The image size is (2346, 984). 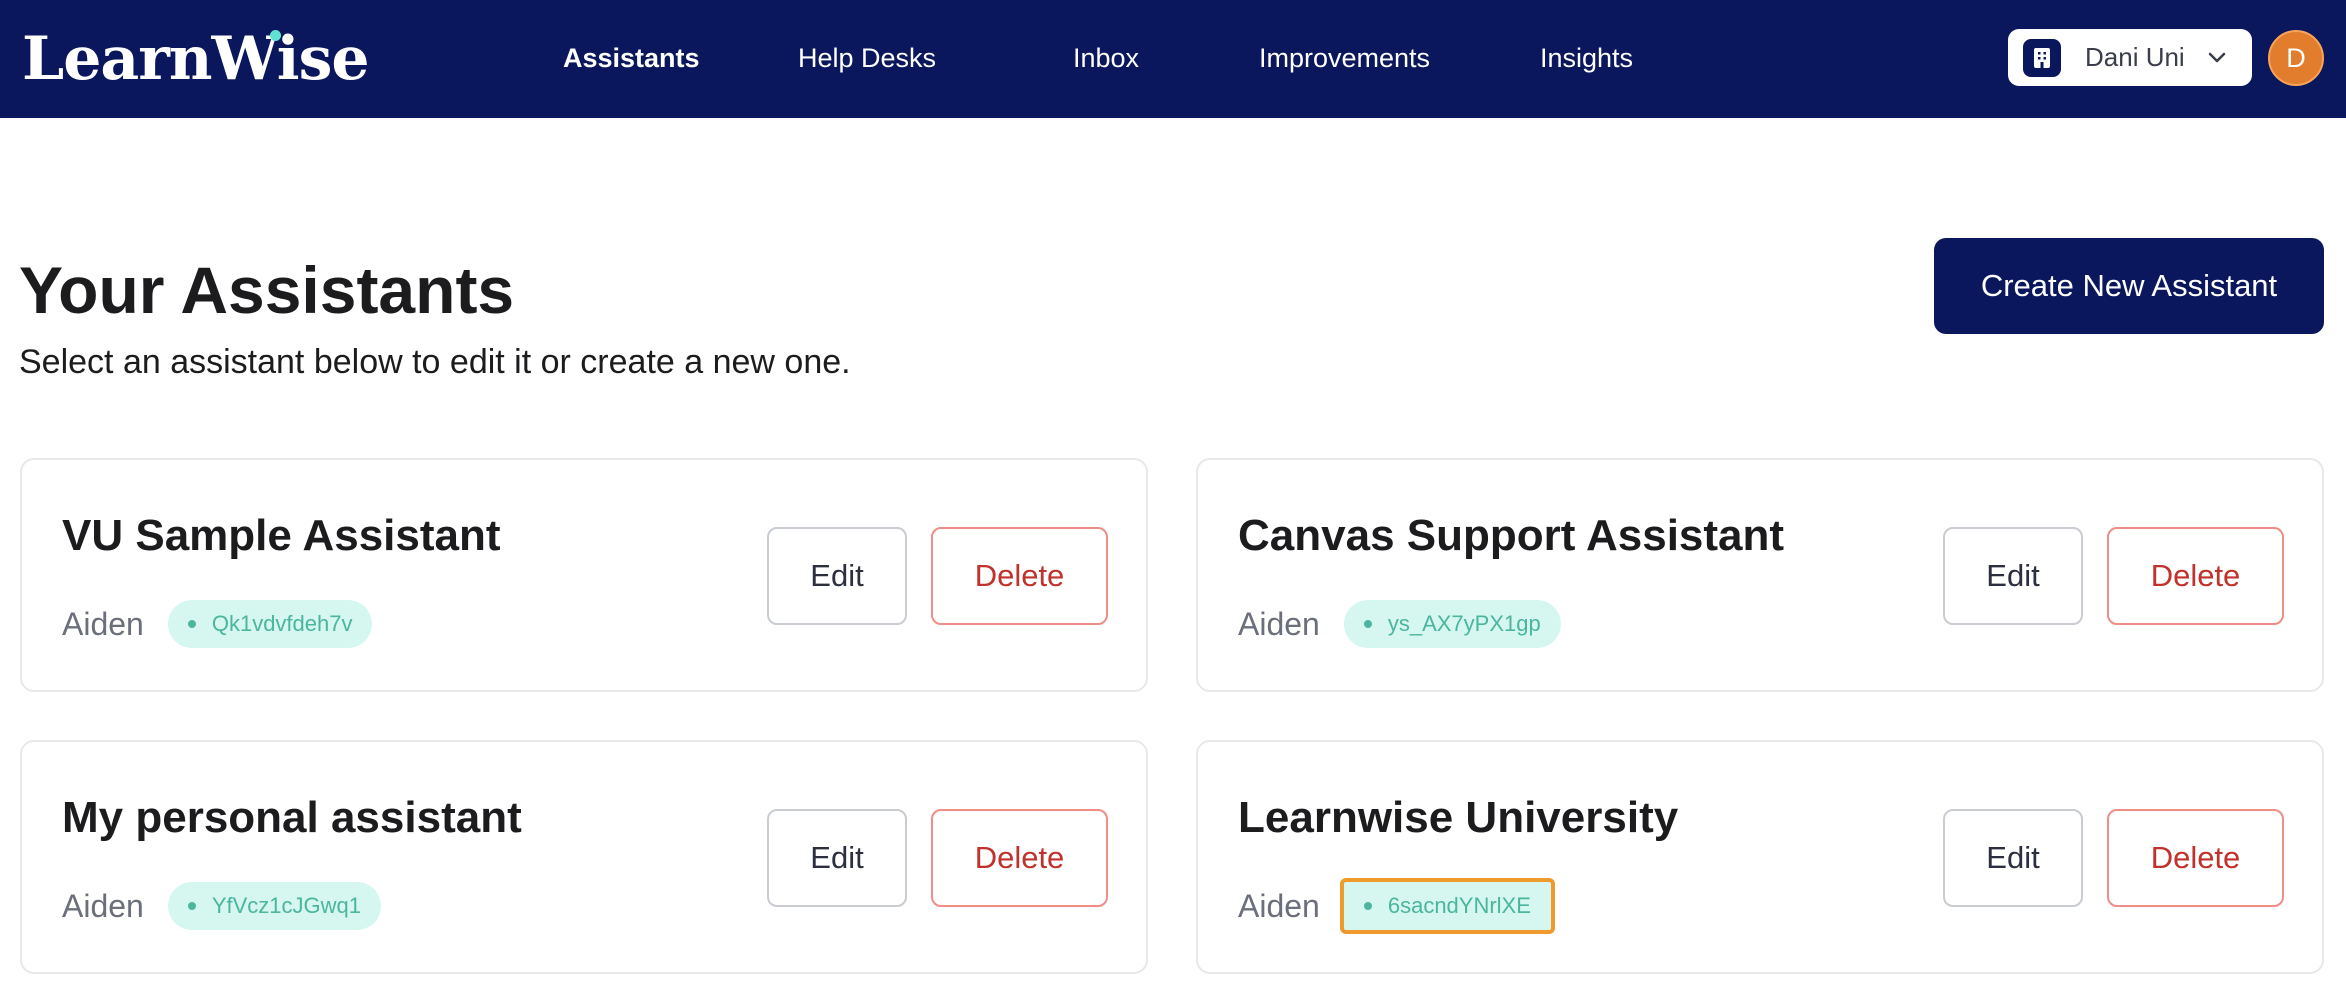 I want to click on assistant-name: My personal assistant, so click(x=292, y=817).